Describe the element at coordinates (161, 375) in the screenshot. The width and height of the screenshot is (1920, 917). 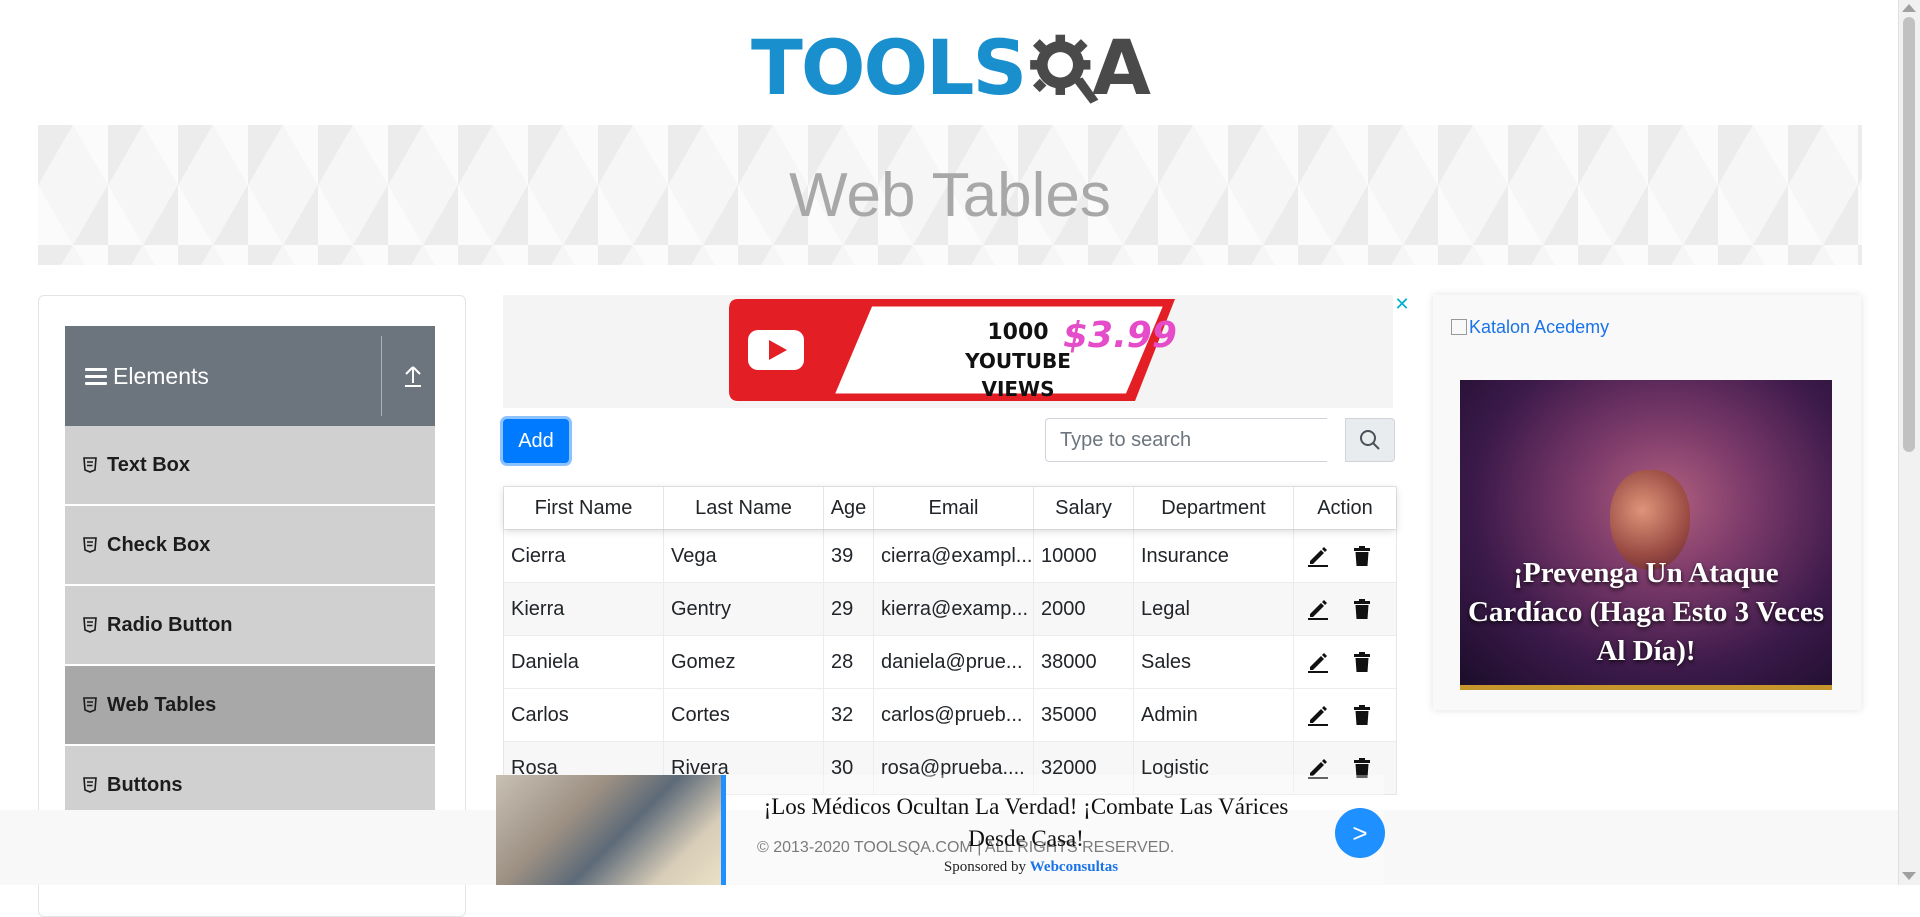
I see `group-label: Elements` at that location.